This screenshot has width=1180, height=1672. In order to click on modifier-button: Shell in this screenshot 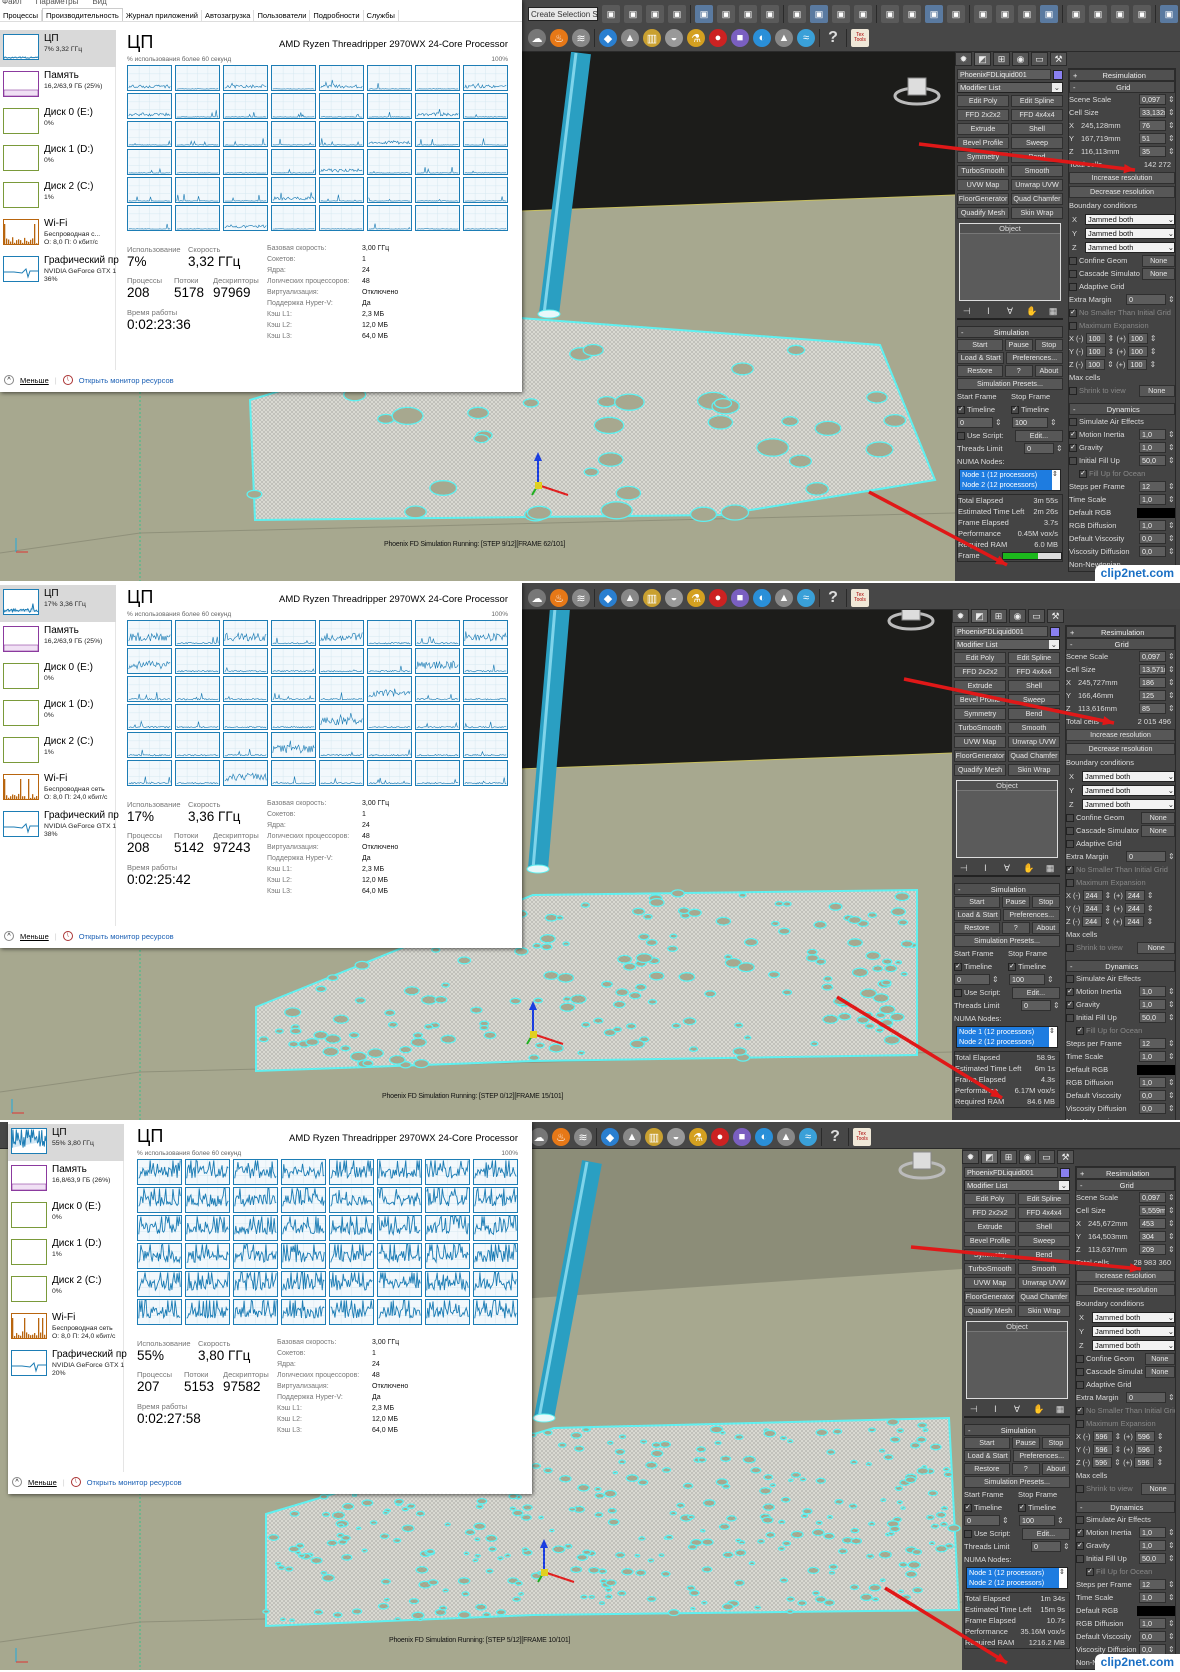, I will do `click(1037, 129)`.